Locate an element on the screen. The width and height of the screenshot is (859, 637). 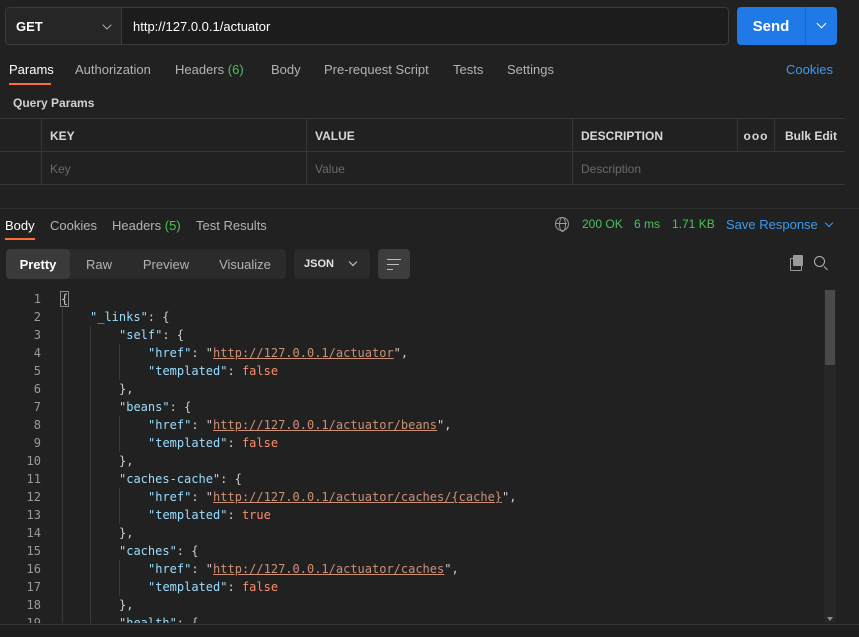
code-text: "health": { is located at coordinates (159, 619).